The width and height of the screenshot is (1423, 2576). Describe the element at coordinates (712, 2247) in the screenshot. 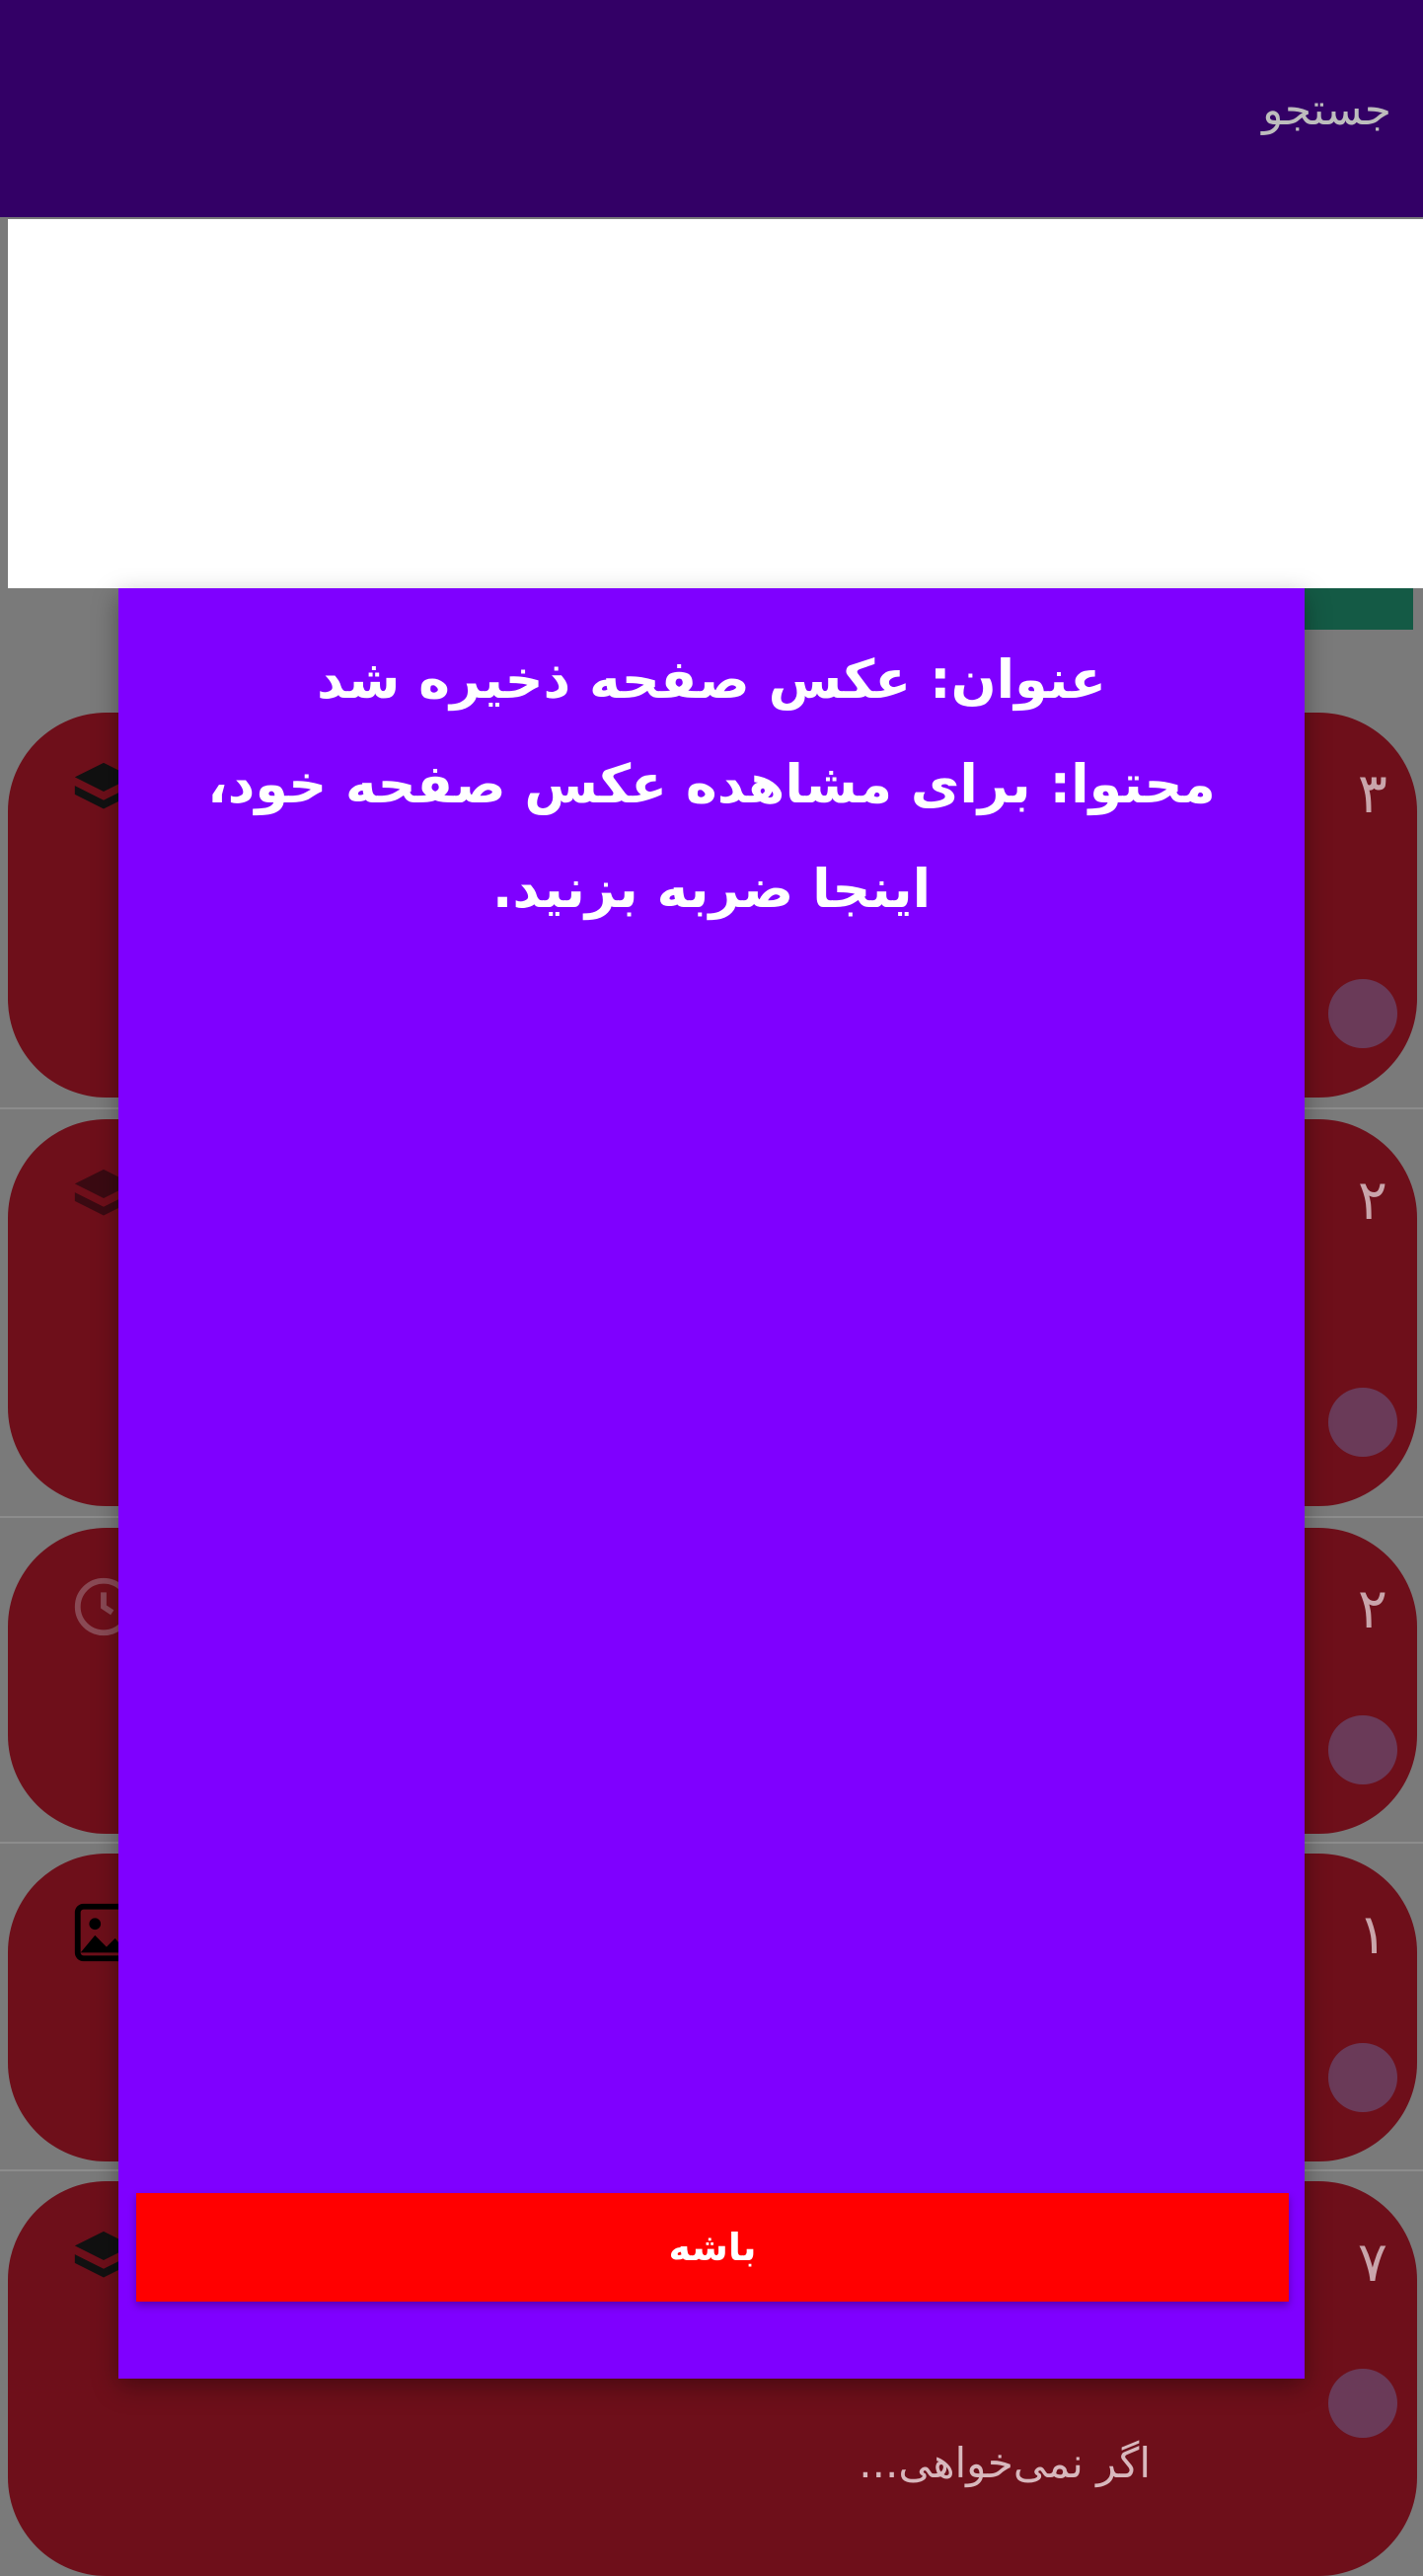

I see `ok-button: باشه` at that location.